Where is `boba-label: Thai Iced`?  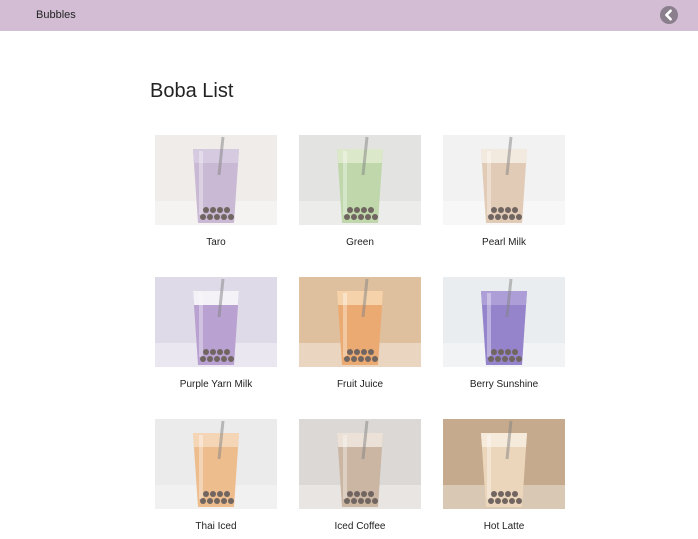 boba-label: Thai Iced is located at coordinates (216, 526).